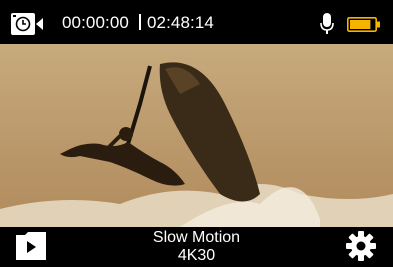 The height and width of the screenshot is (267, 393). I want to click on gear-icon, so click(361, 246).